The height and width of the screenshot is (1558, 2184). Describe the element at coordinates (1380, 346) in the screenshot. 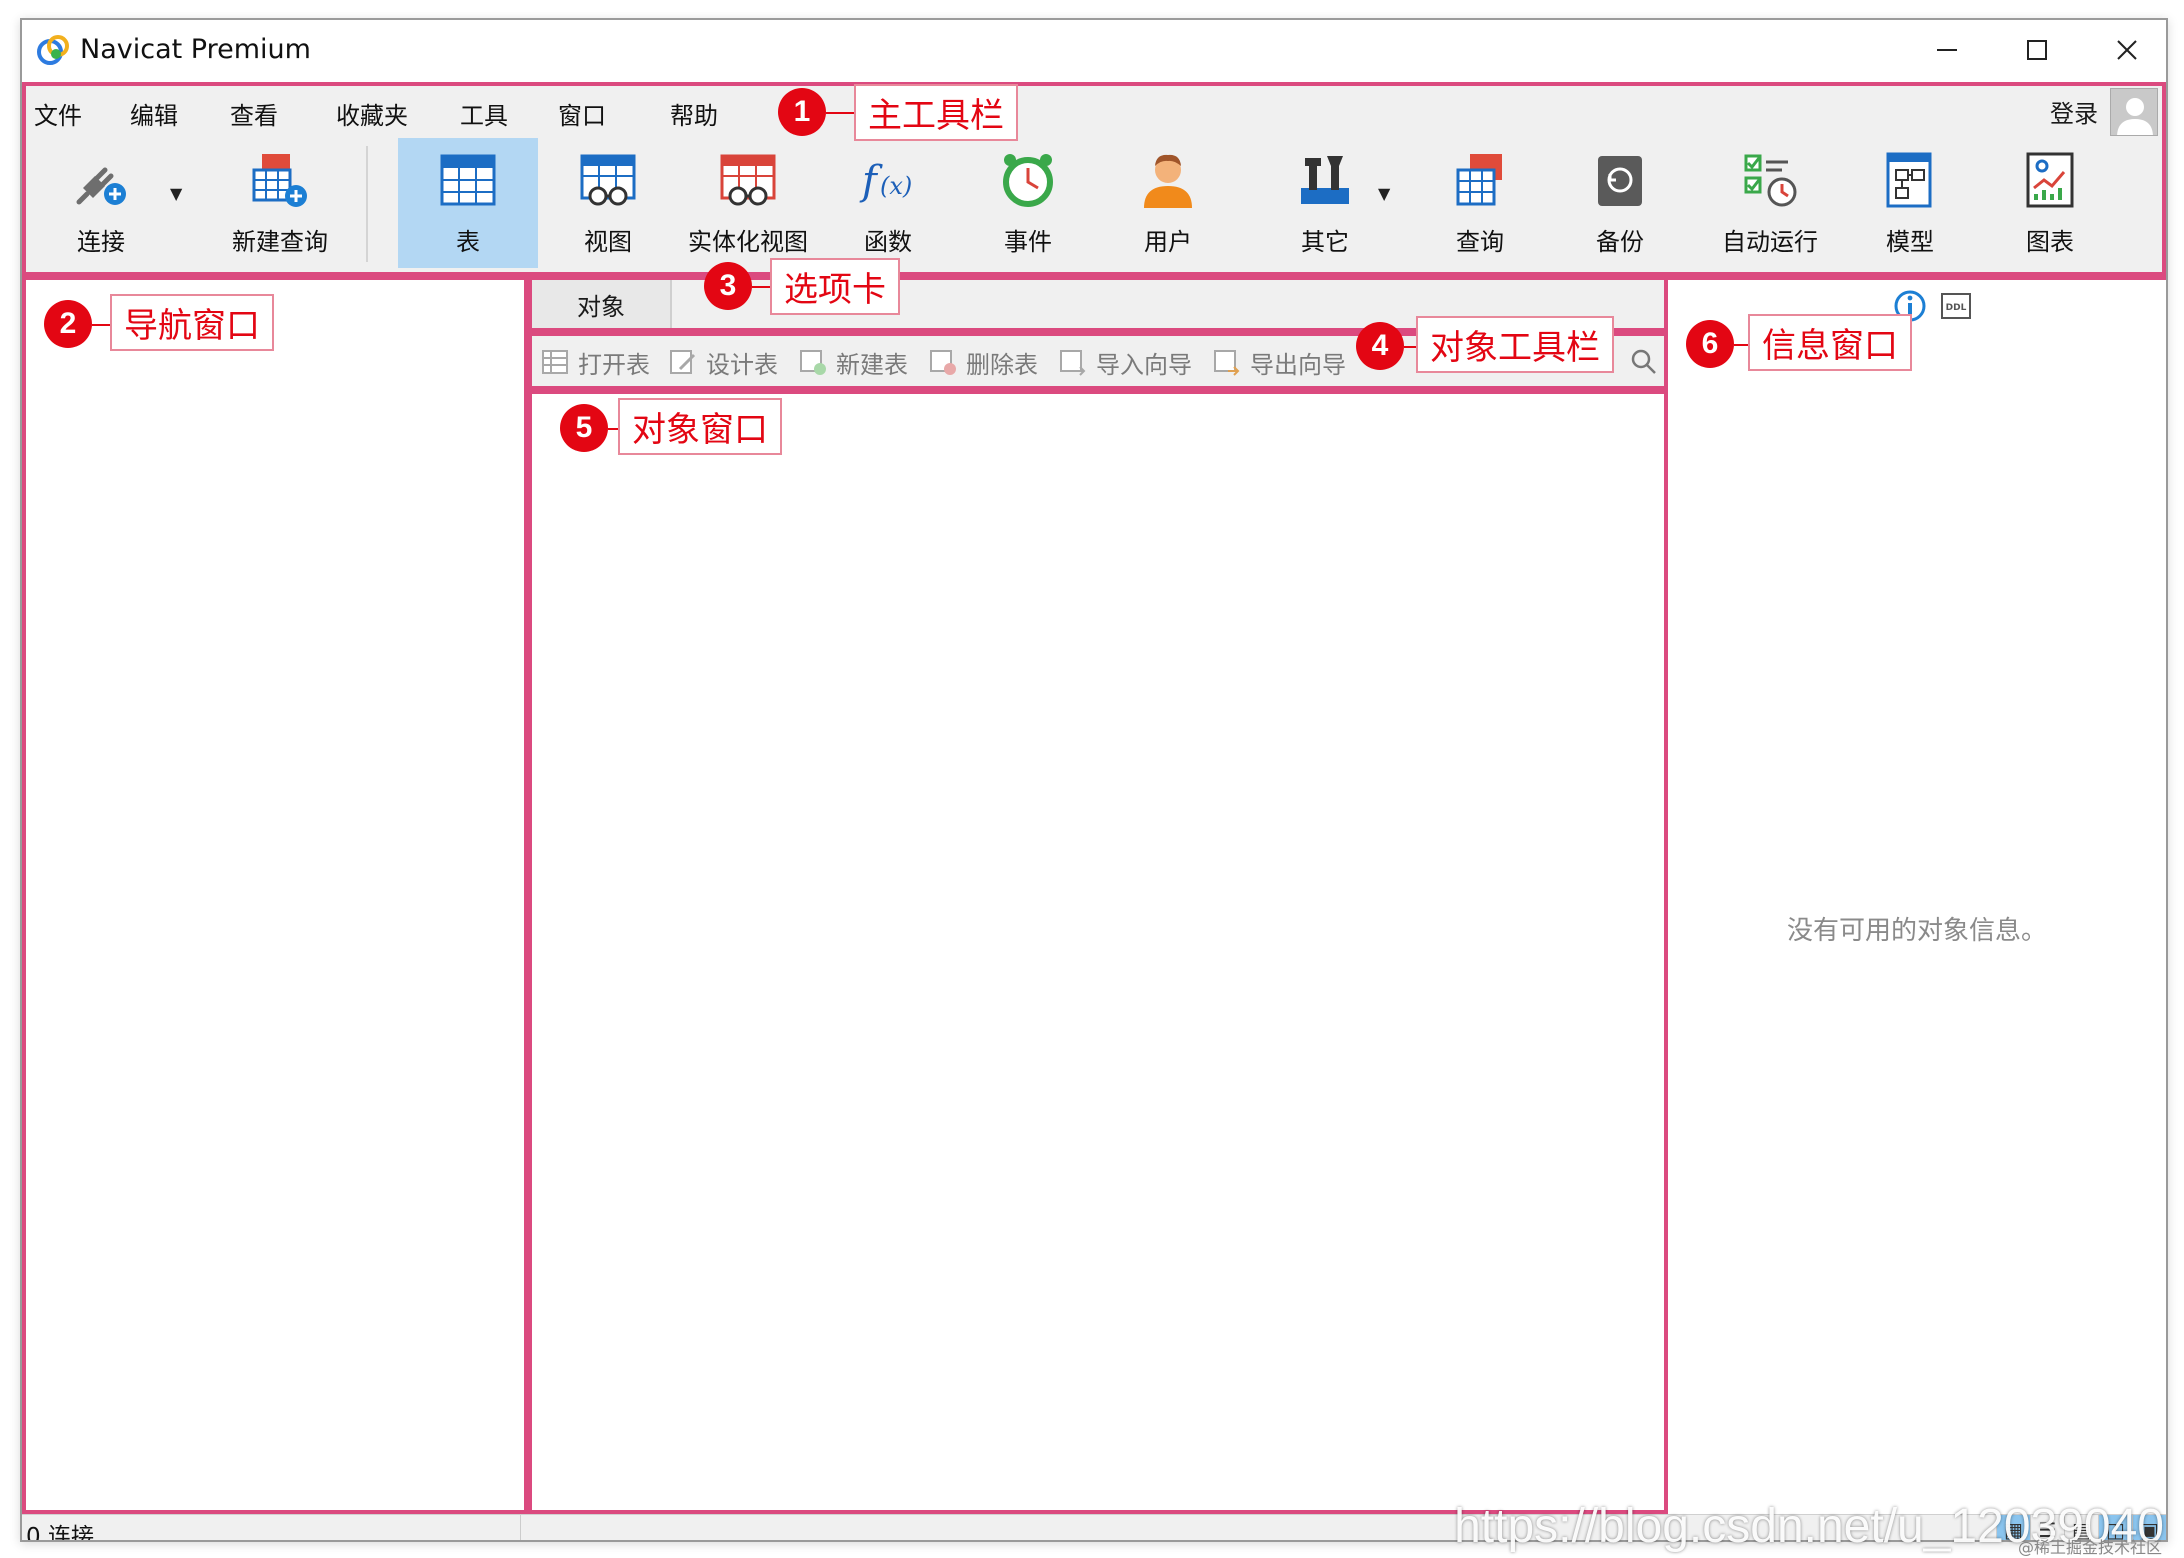

I see `annotation-badge-4: 4` at that location.